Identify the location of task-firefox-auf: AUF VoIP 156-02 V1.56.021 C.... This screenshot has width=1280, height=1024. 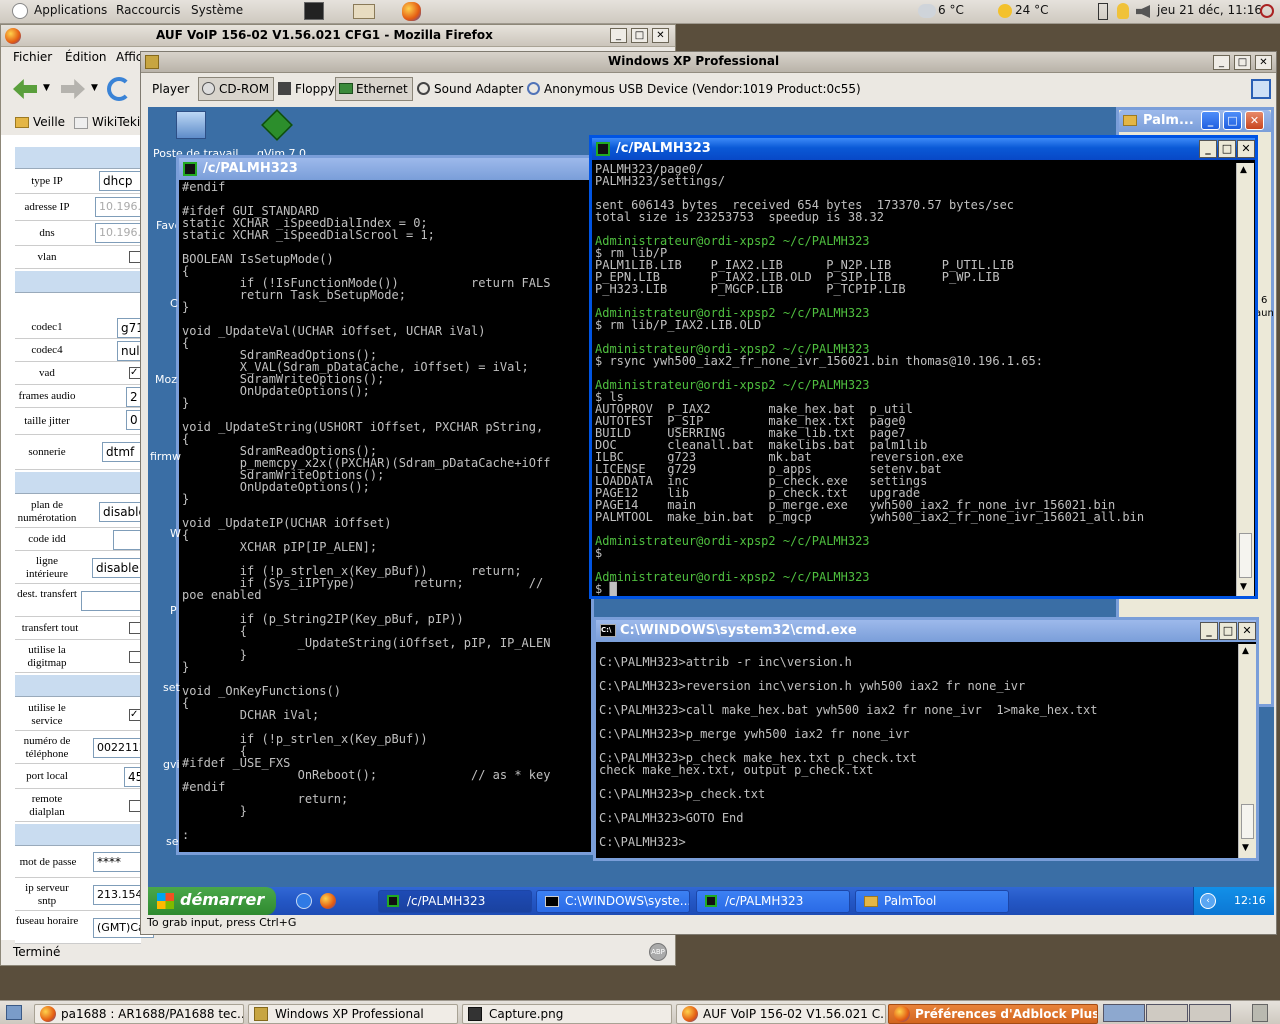
(781, 1014).